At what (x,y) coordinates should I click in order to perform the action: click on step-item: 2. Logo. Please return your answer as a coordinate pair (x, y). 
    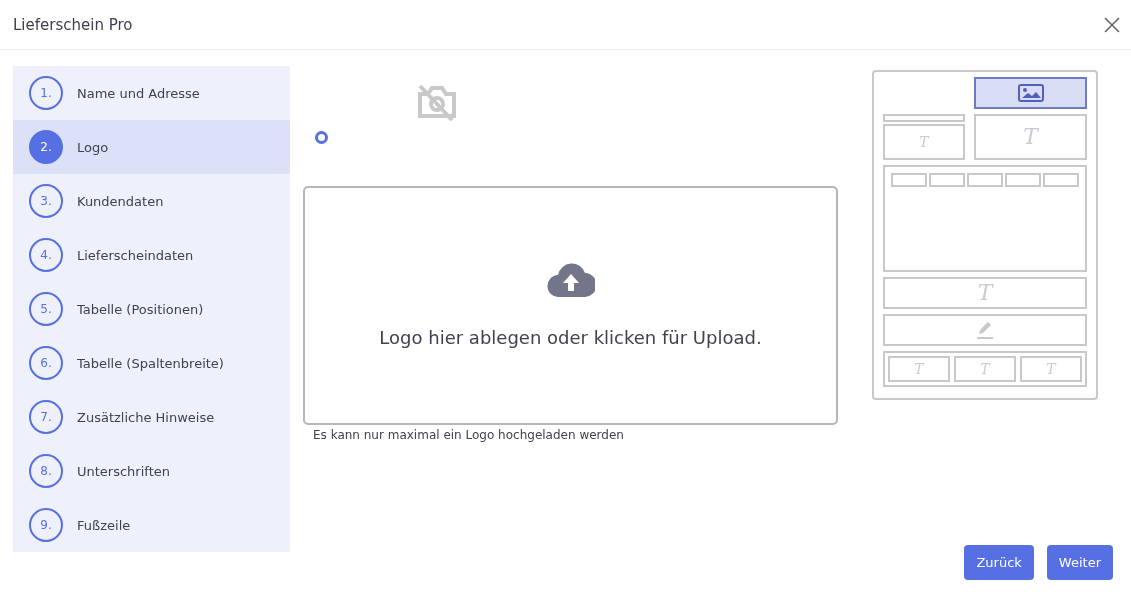
    Looking at the image, I should click on (151, 147).